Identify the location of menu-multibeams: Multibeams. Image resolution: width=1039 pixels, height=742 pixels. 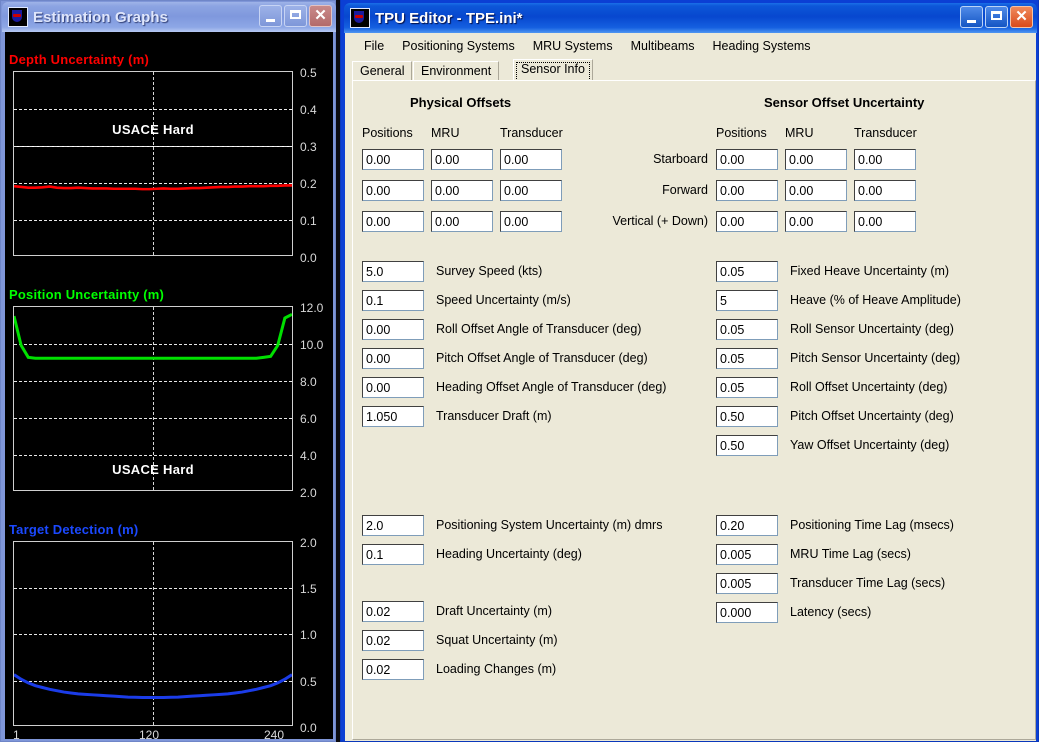
(663, 46).